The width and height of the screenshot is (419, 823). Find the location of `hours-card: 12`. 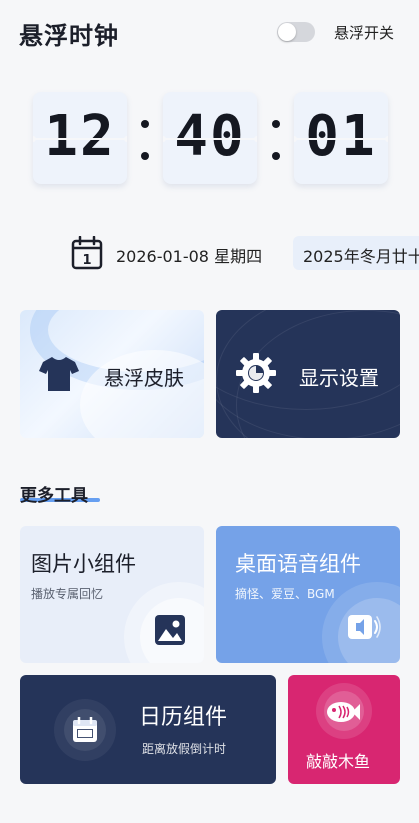

hours-card: 12 is located at coordinates (80, 138).